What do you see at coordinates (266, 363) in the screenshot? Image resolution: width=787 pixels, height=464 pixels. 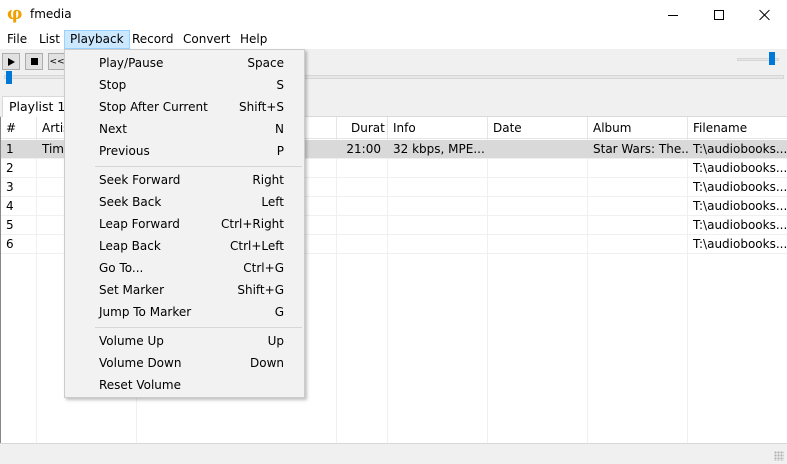 I see `menu-item-shortcut: Down` at bounding box center [266, 363].